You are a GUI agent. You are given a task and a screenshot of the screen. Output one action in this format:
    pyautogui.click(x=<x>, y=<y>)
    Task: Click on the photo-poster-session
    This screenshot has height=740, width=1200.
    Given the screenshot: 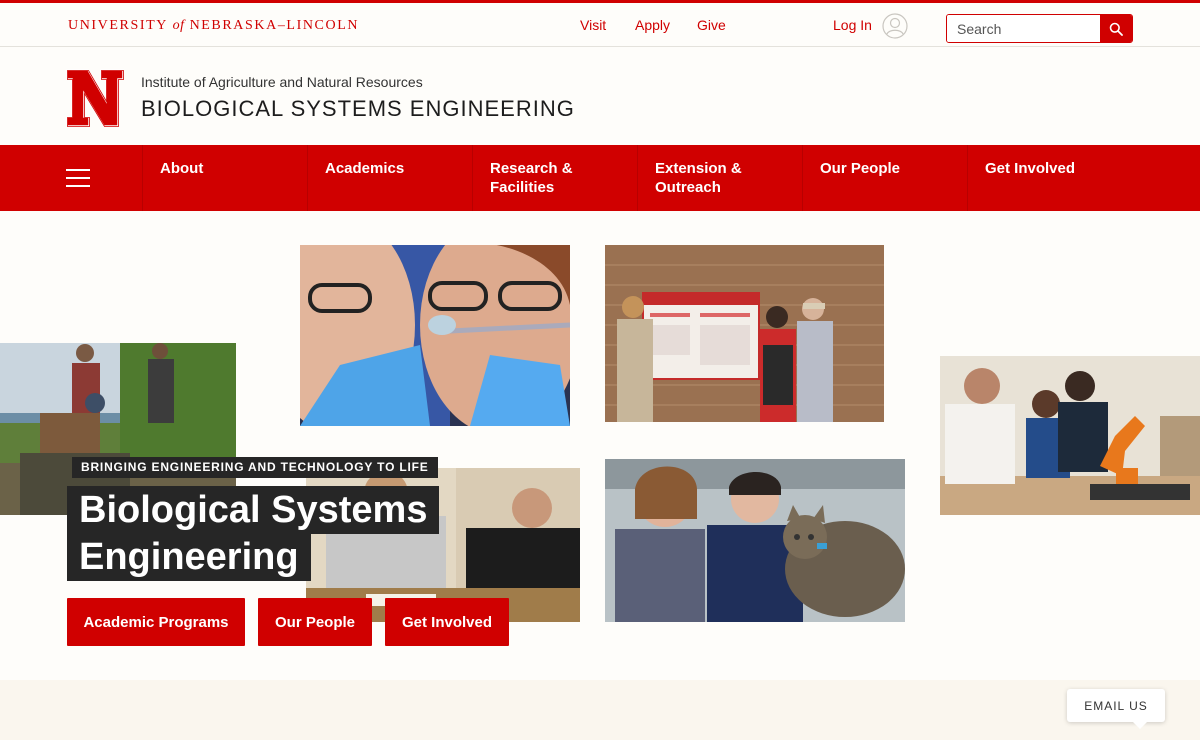 What is the action you would take?
    pyautogui.click(x=744, y=333)
    